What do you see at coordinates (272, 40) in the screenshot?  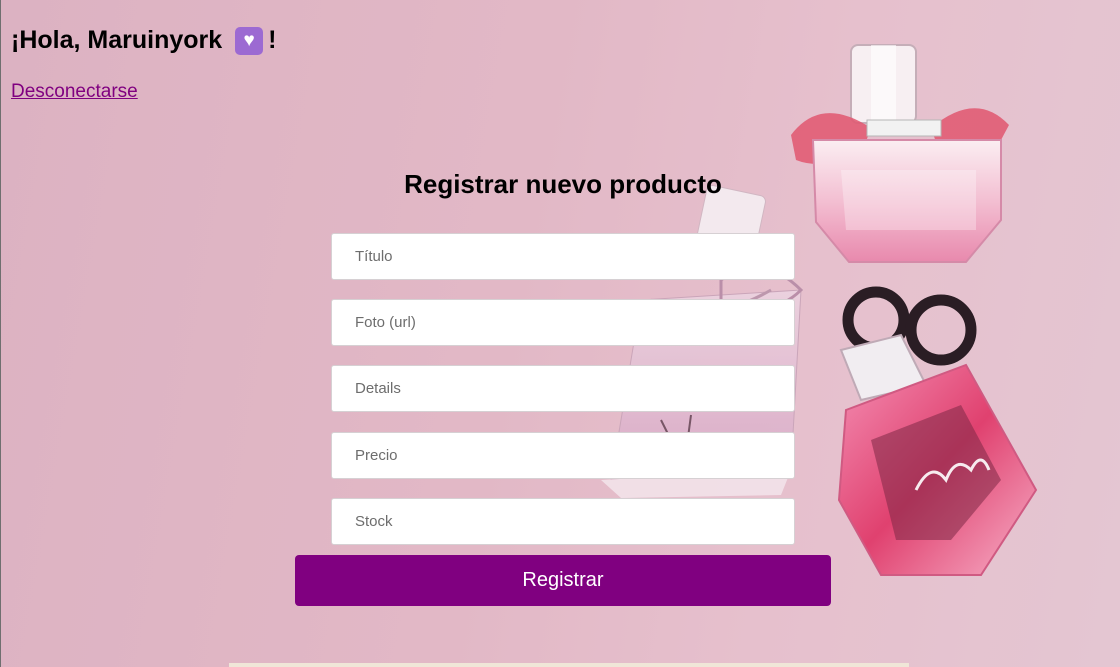 I see `greeting-exclamation: !` at bounding box center [272, 40].